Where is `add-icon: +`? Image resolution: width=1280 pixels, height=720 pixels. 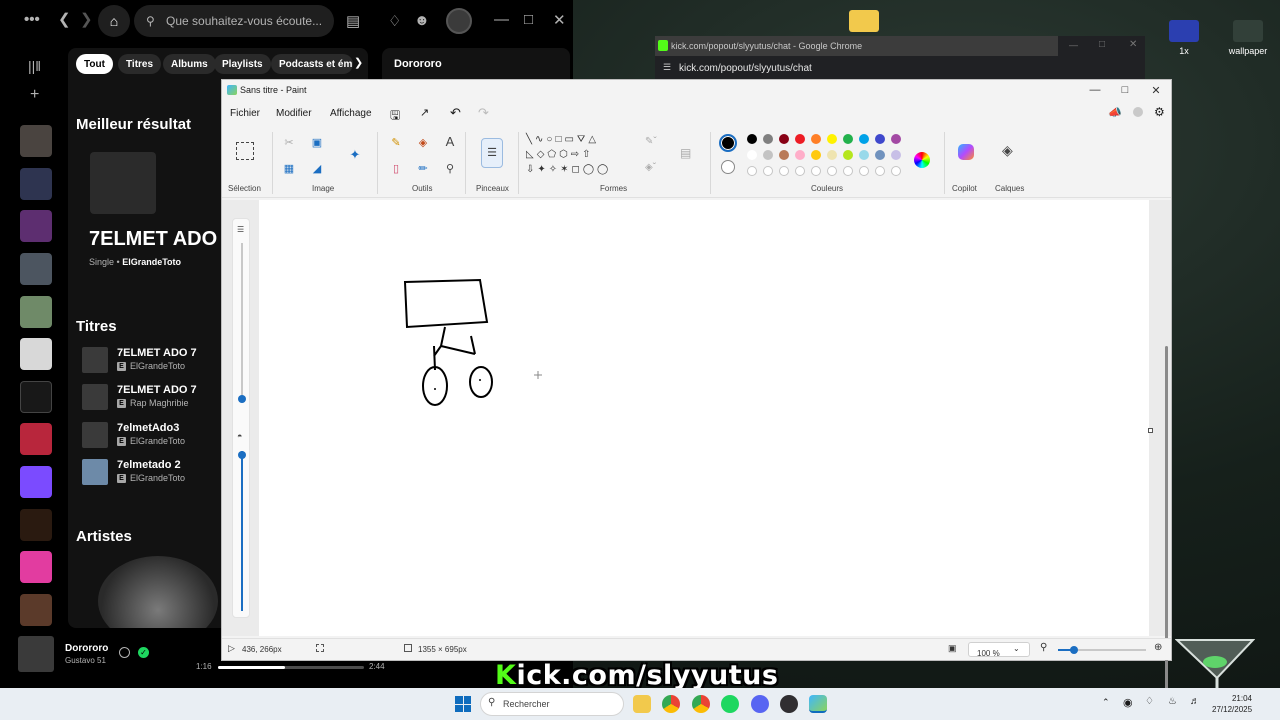
add-icon: + is located at coordinates (34, 95).